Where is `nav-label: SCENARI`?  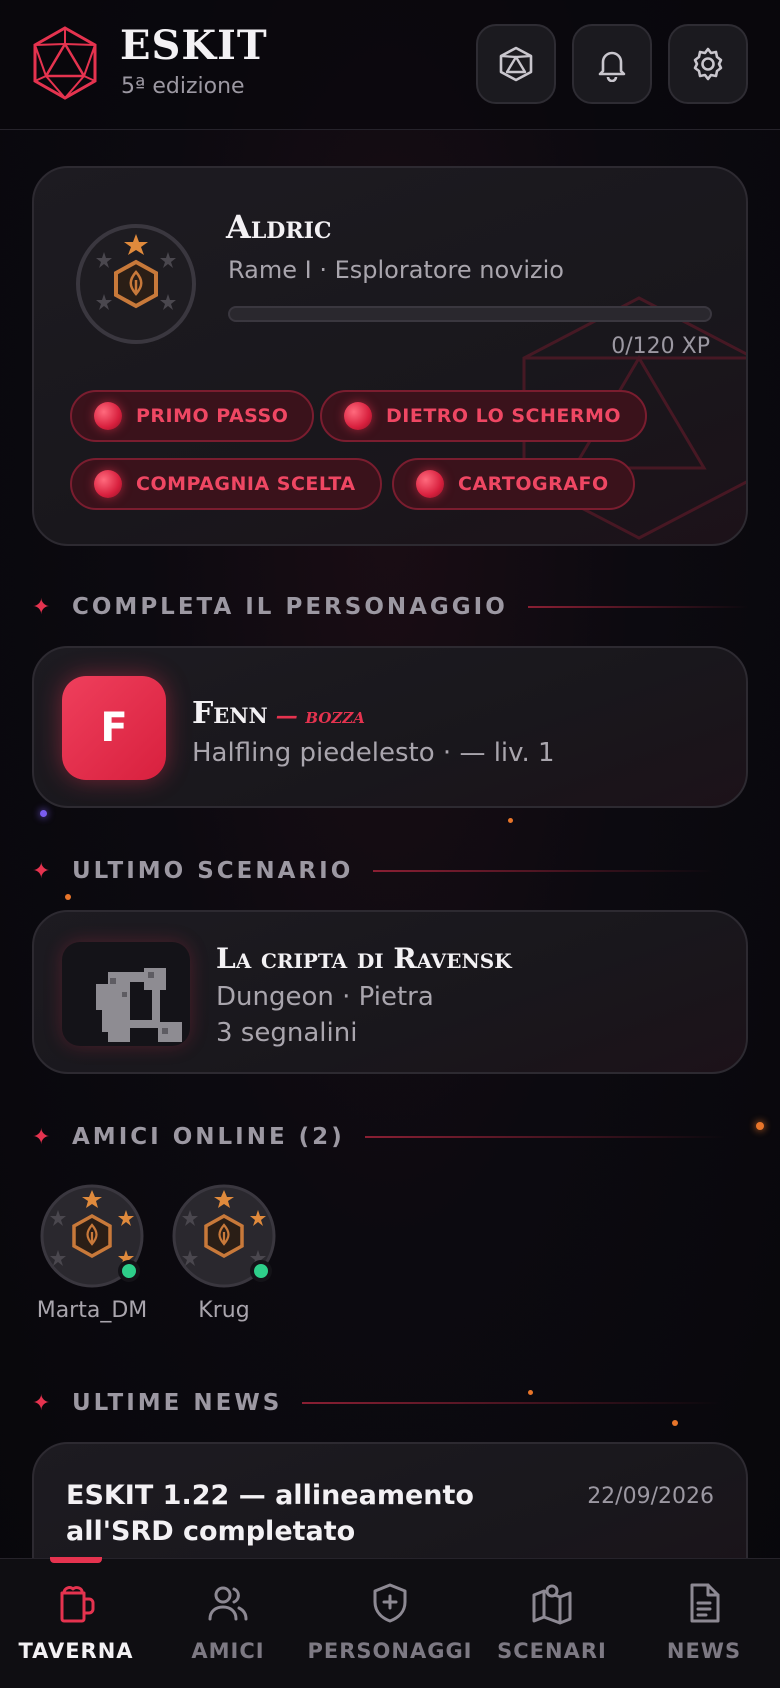 nav-label: SCENARI is located at coordinates (552, 1651).